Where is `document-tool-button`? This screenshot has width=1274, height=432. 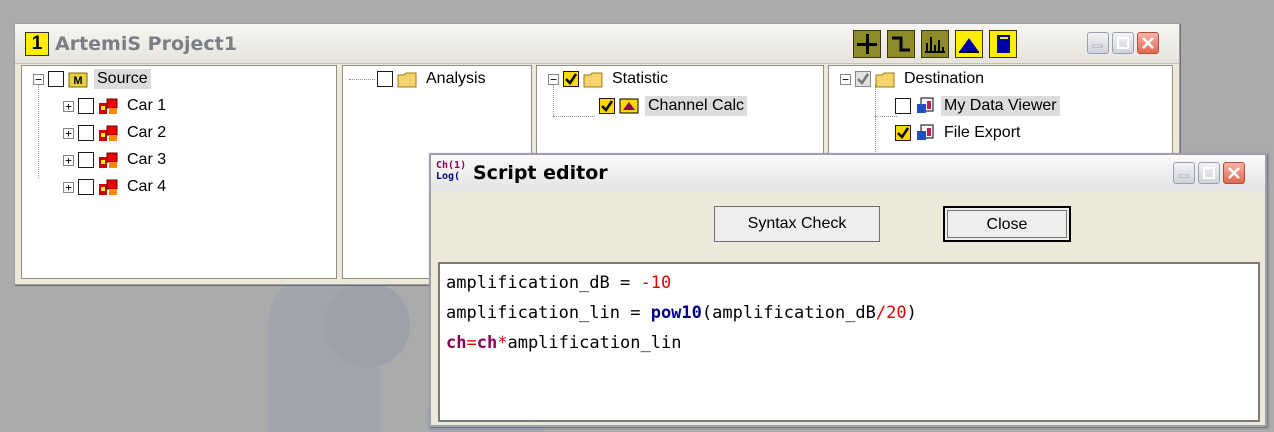 document-tool-button is located at coordinates (1003, 44).